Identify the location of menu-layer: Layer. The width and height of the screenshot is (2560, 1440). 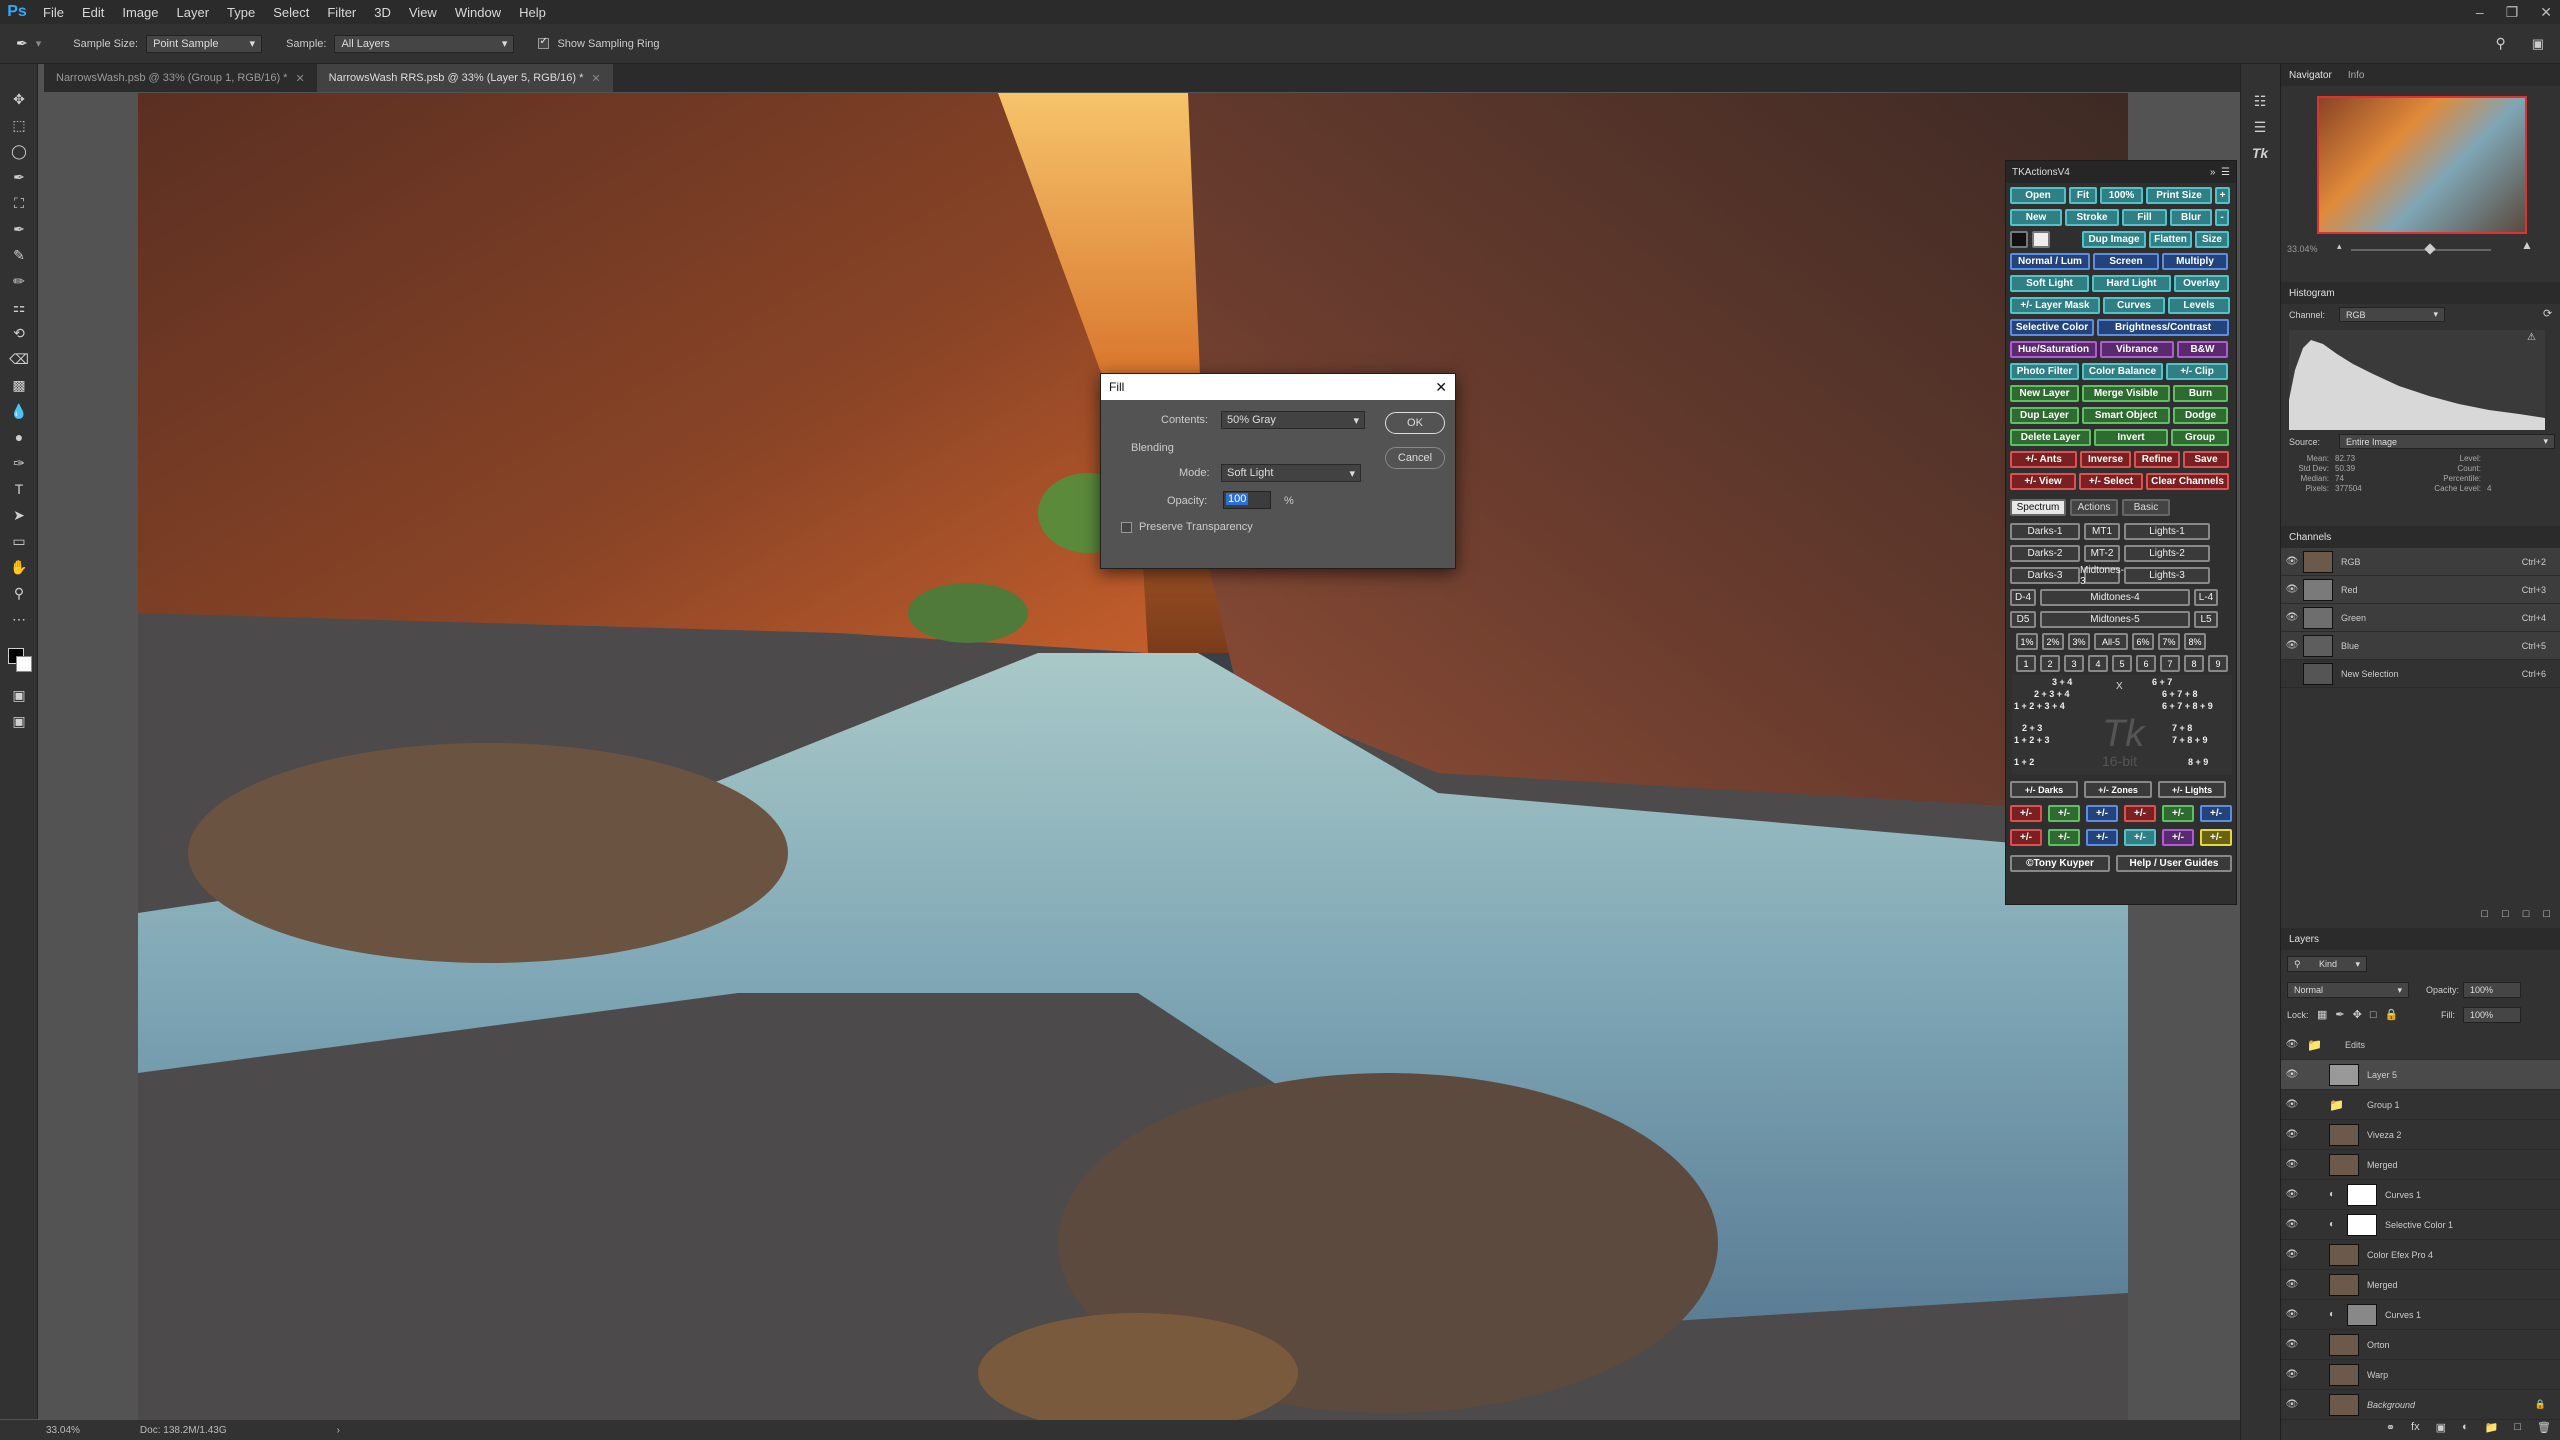
(193, 12).